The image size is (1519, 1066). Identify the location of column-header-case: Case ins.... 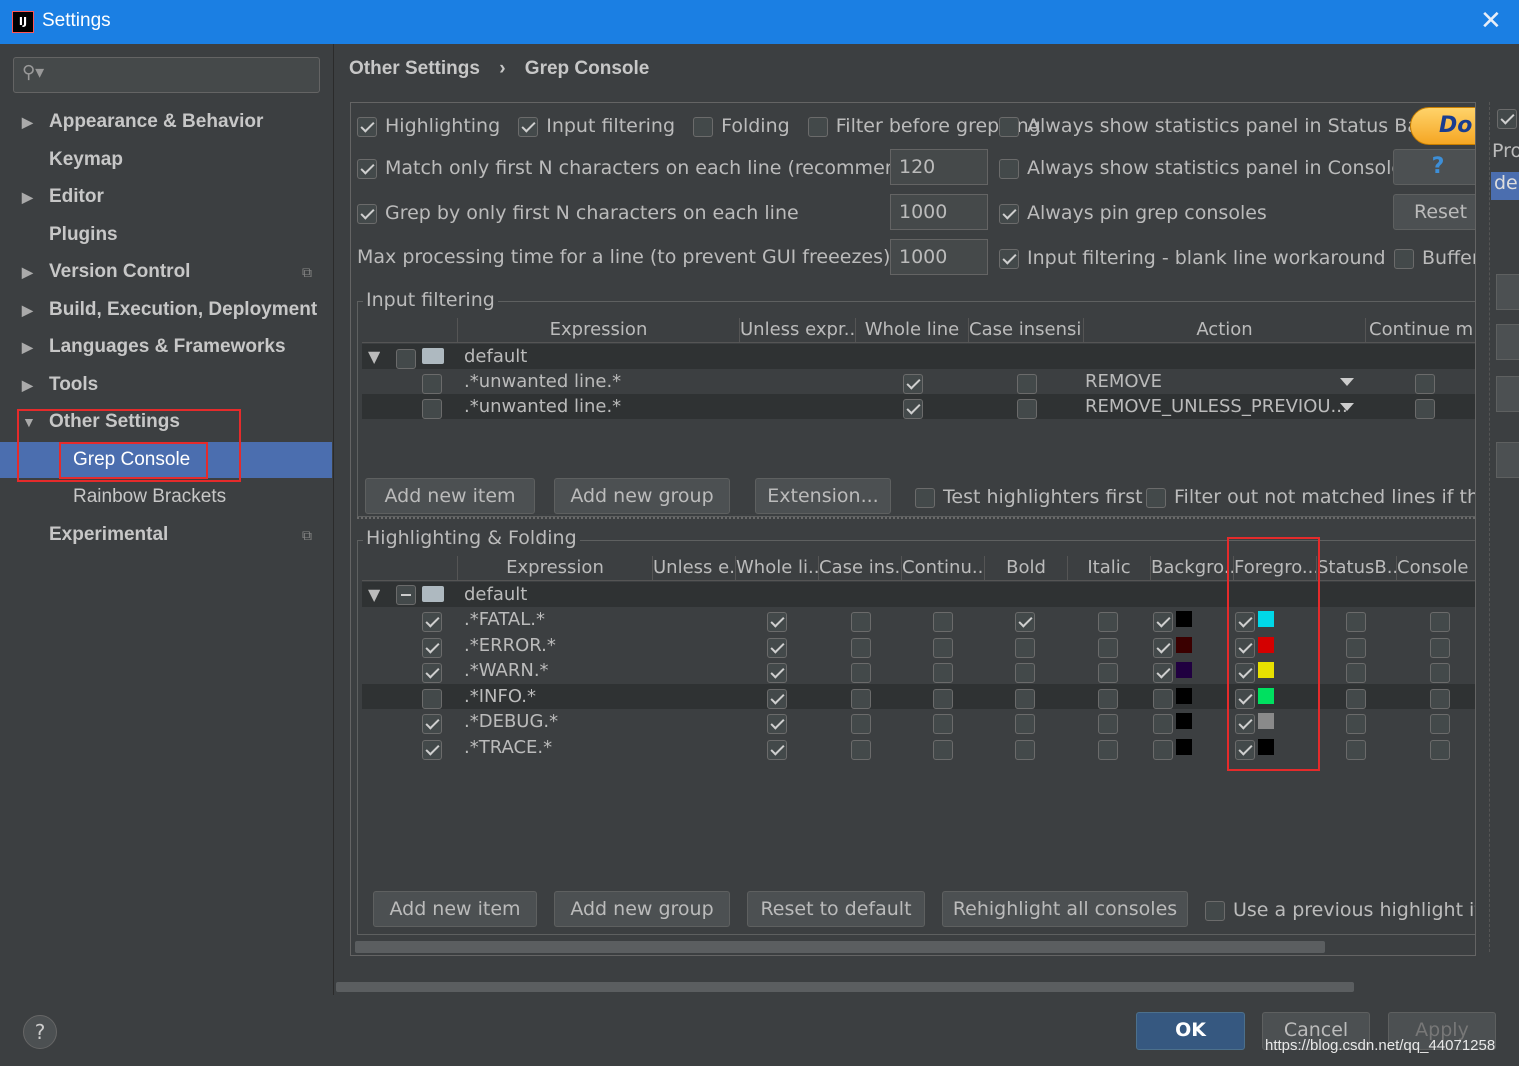
(860, 568).